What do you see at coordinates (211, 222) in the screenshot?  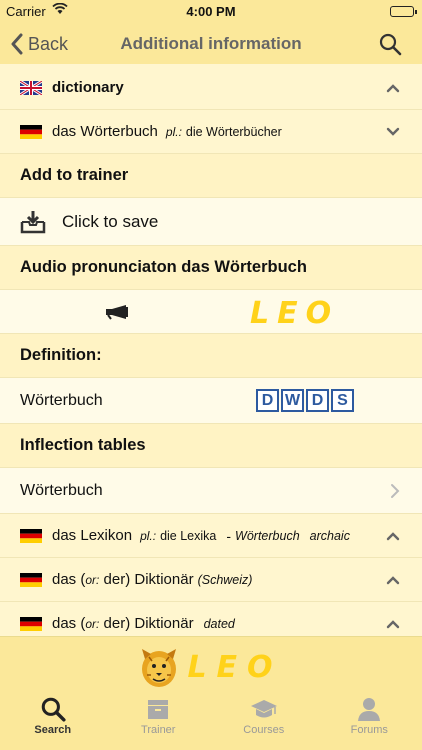 I see `save-to-trainer-row: Click to save` at bounding box center [211, 222].